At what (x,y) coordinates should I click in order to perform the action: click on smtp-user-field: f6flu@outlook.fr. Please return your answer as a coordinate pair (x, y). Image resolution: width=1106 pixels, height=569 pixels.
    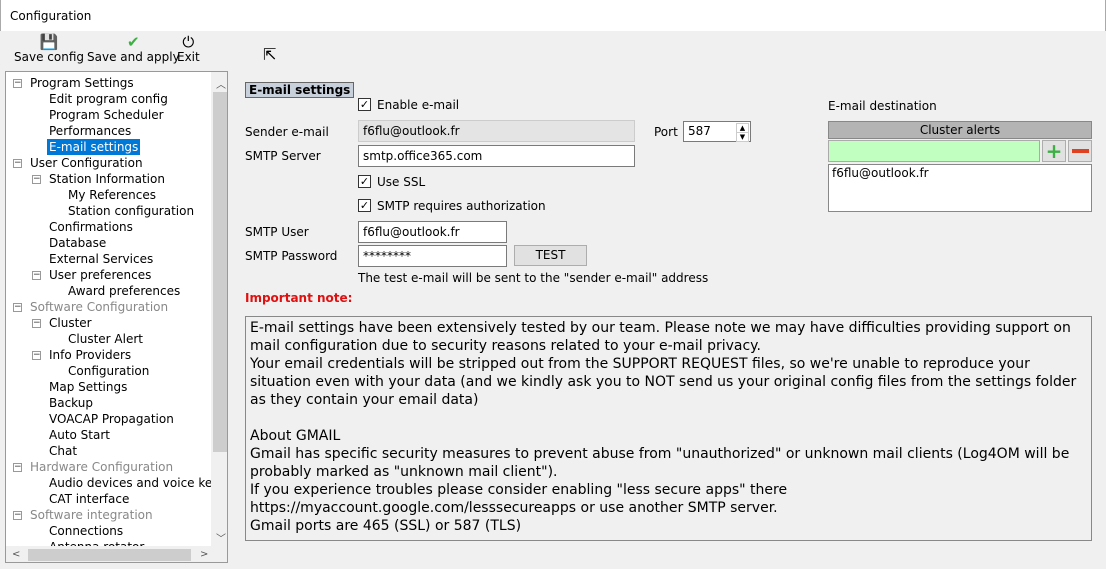
    Looking at the image, I should click on (432, 232).